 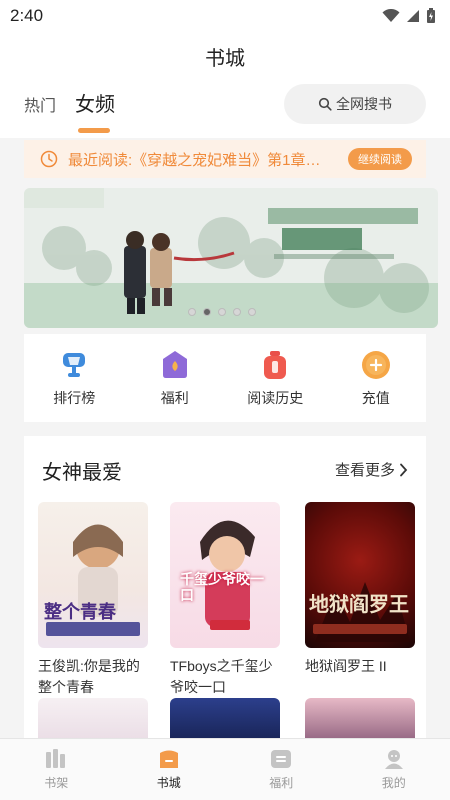 I want to click on quick-link-label: 充值, so click(x=375, y=398).